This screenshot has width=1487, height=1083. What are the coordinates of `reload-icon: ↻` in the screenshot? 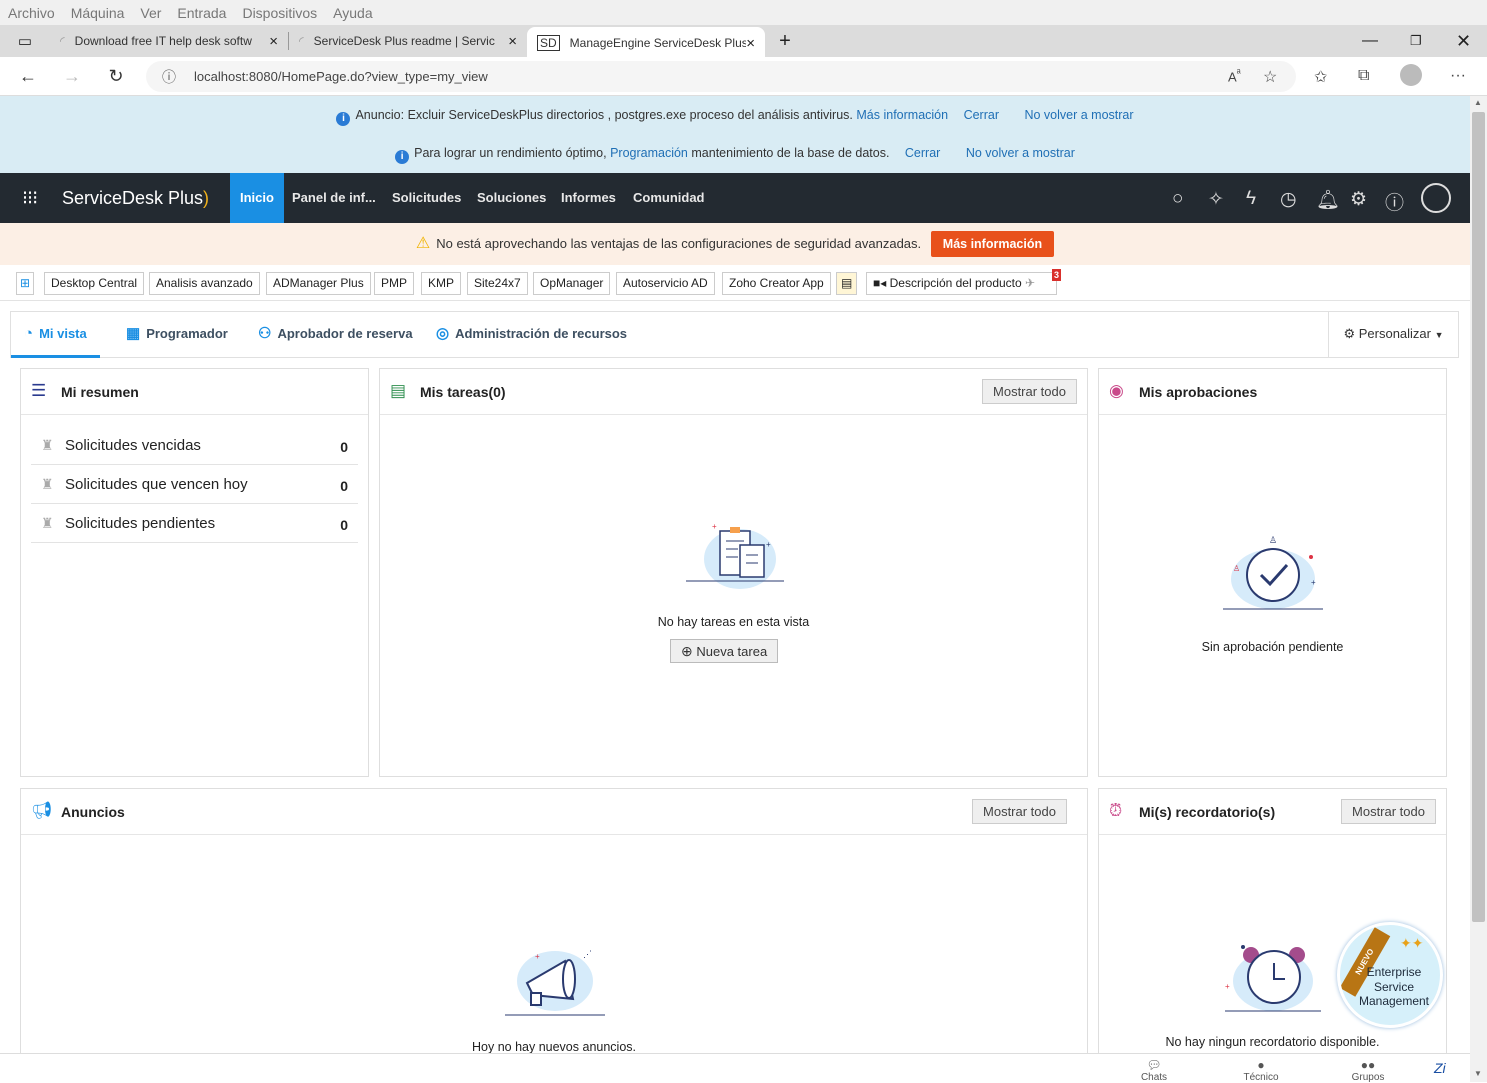 It's located at (116, 76).